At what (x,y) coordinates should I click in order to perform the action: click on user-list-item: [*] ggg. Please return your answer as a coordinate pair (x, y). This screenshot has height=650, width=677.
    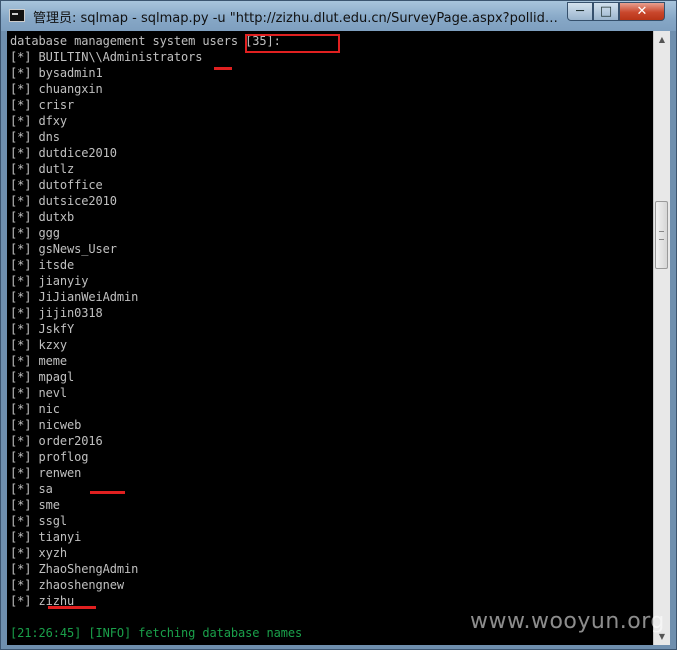
    Looking at the image, I should click on (35, 233).